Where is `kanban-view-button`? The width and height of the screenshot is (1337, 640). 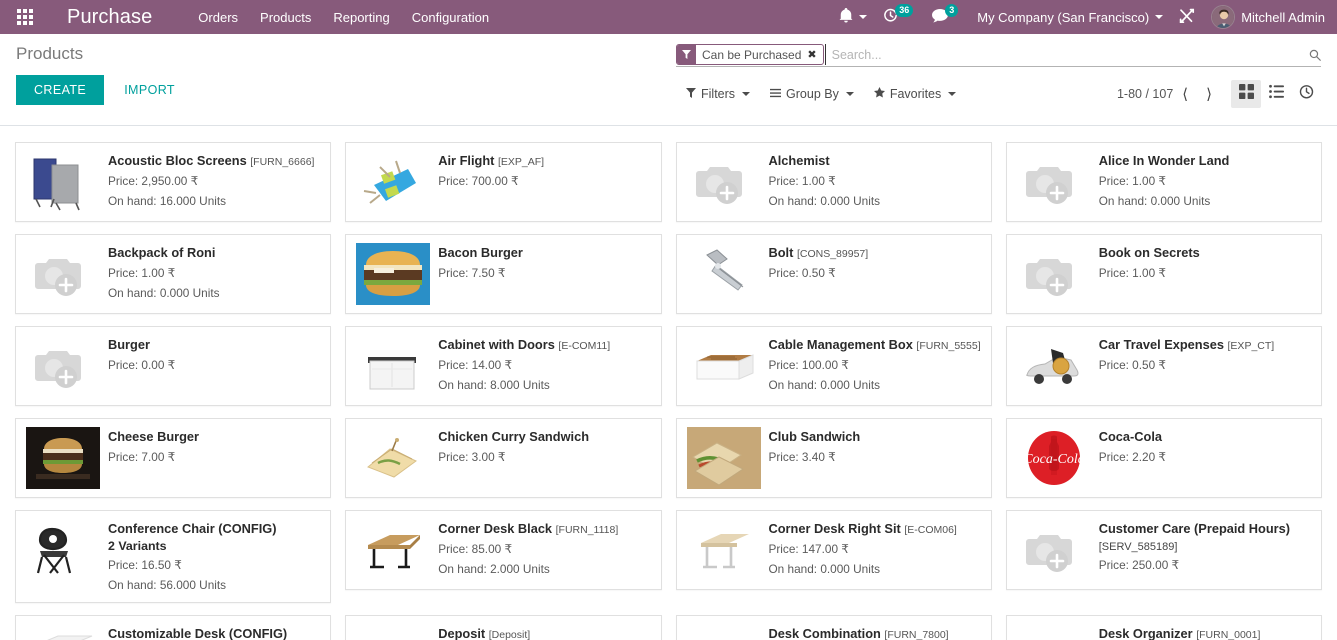 kanban-view-button is located at coordinates (1246, 94).